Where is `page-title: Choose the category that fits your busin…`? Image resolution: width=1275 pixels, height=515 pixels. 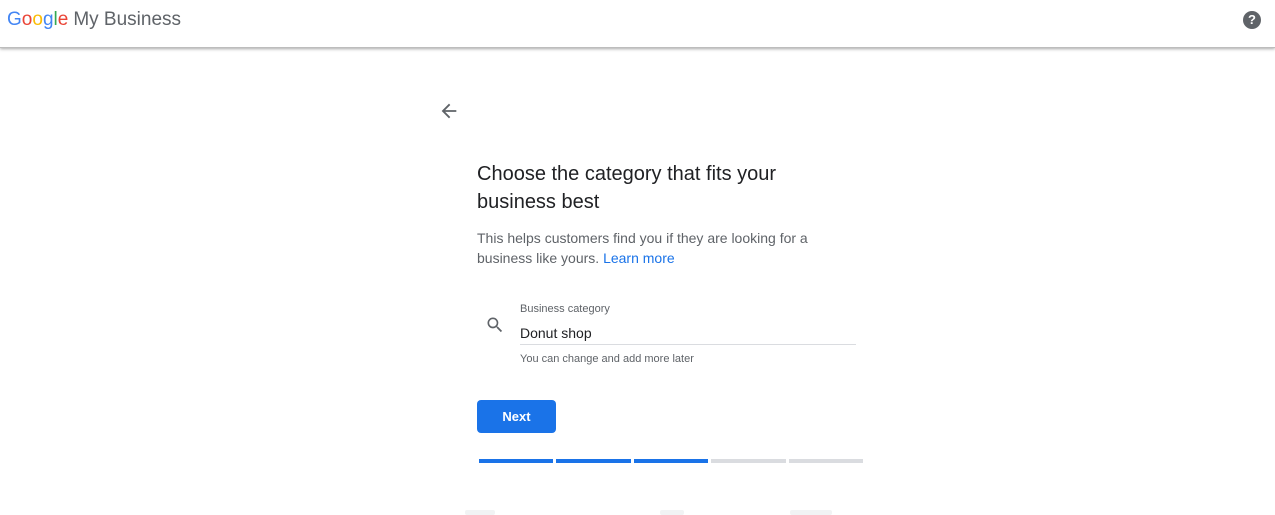 page-title: Choose the category that fits your busin… is located at coordinates (627, 188).